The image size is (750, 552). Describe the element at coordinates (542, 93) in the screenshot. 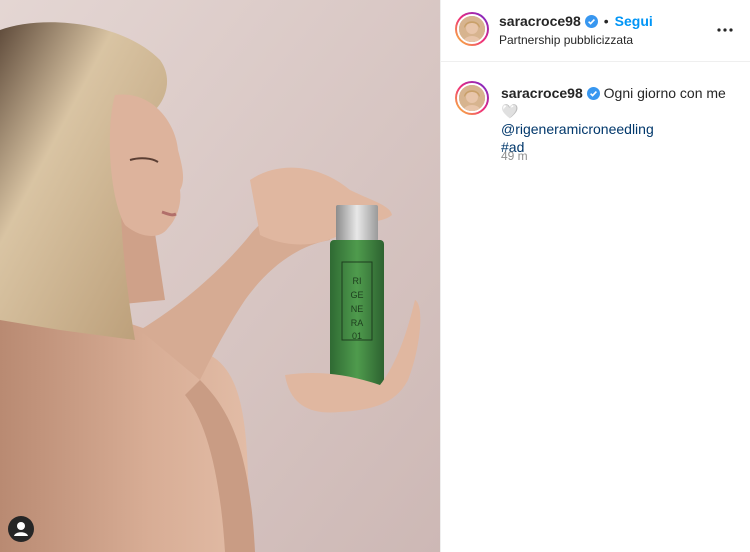

I see `caption-username: saracroce98` at that location.